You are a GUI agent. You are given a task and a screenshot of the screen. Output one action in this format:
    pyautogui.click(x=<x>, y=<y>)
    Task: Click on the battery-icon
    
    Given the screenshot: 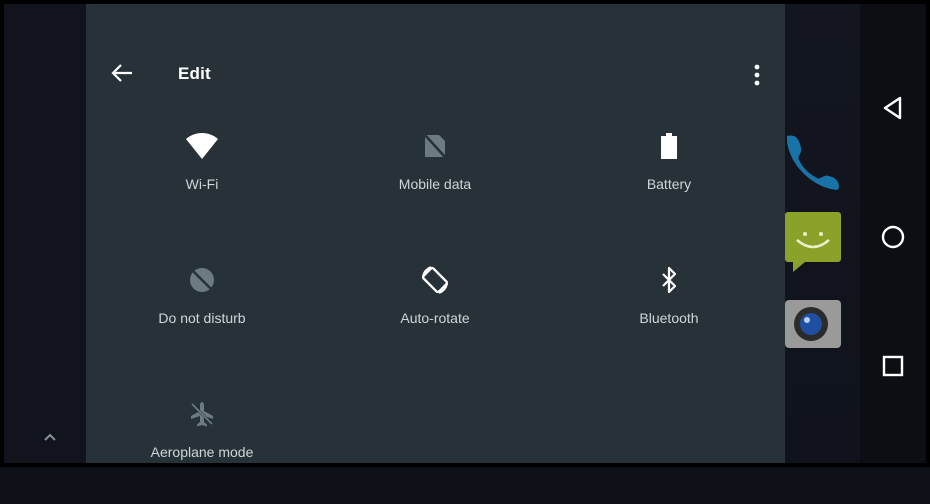 What is the action you would take?
    pyautogui.click(x=669, y=146)
    